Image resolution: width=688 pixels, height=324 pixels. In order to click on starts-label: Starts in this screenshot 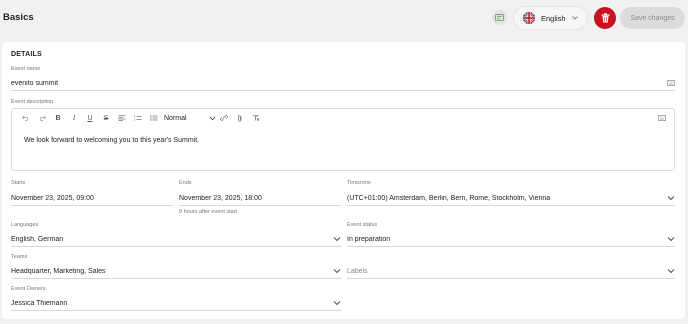, I will do `click(18, 183)`.